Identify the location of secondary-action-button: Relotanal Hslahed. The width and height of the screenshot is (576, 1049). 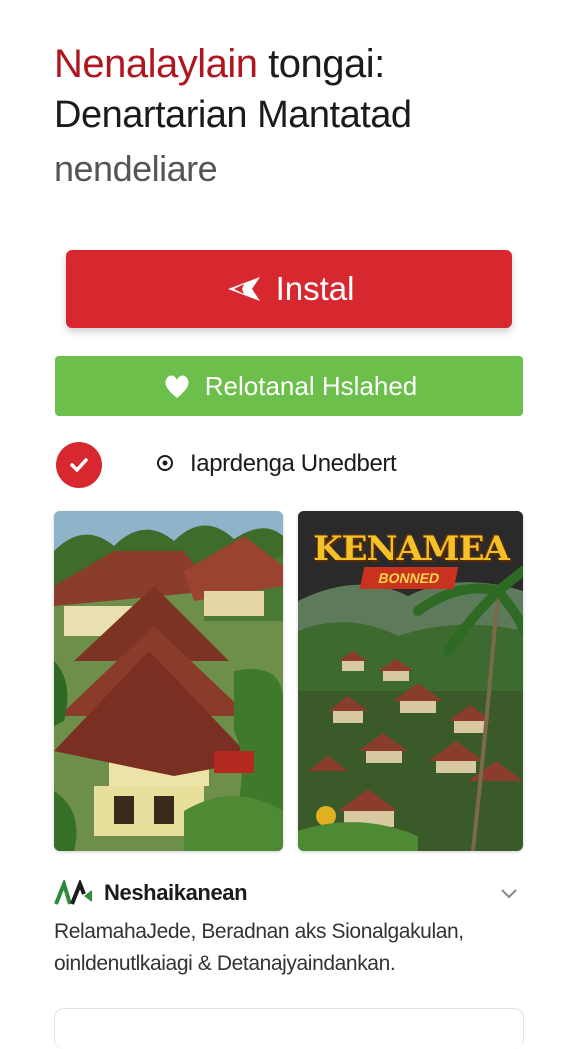
(289, 386).